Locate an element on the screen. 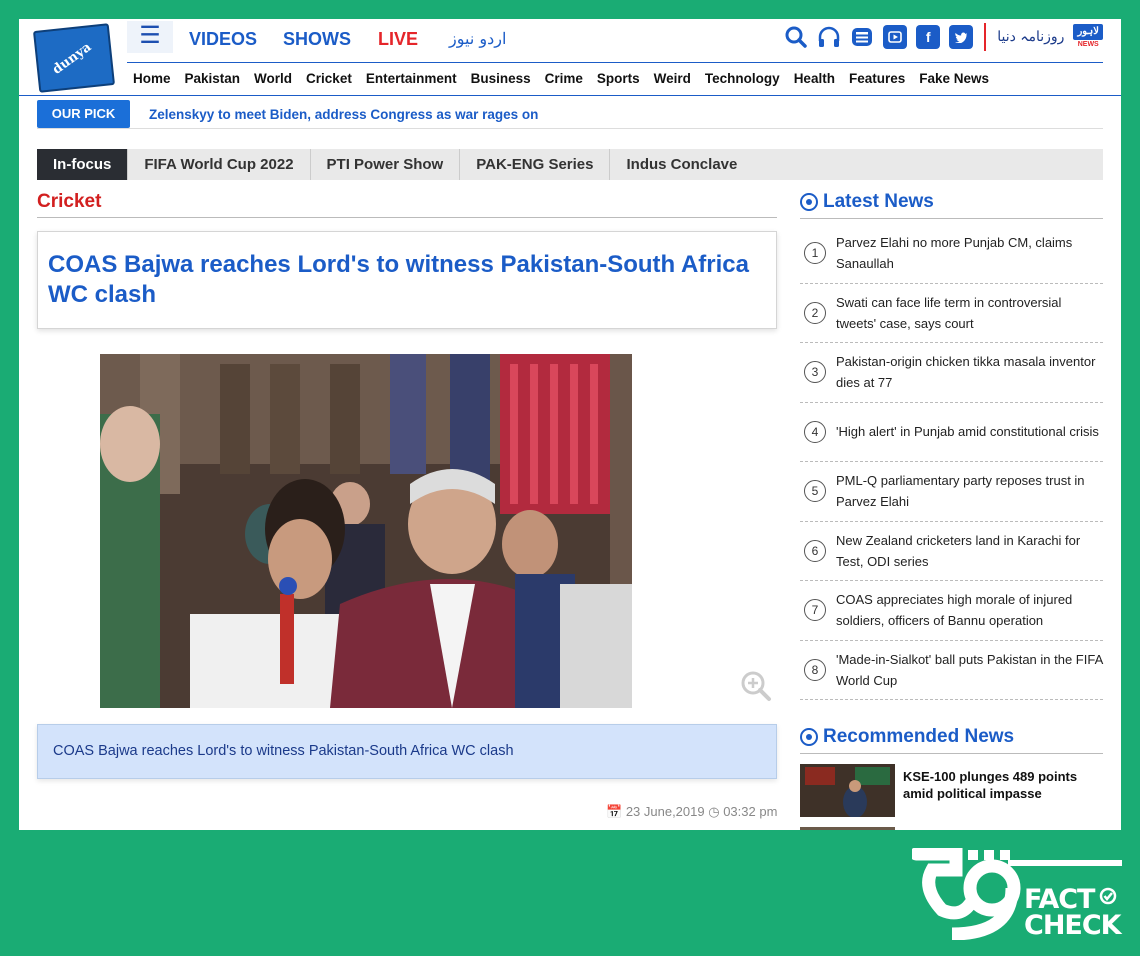 Image resolution: width=1140 pixels, height=956 pixels. tab-pti-power-show: PTI Power Show is located at coordinates (386, 164).